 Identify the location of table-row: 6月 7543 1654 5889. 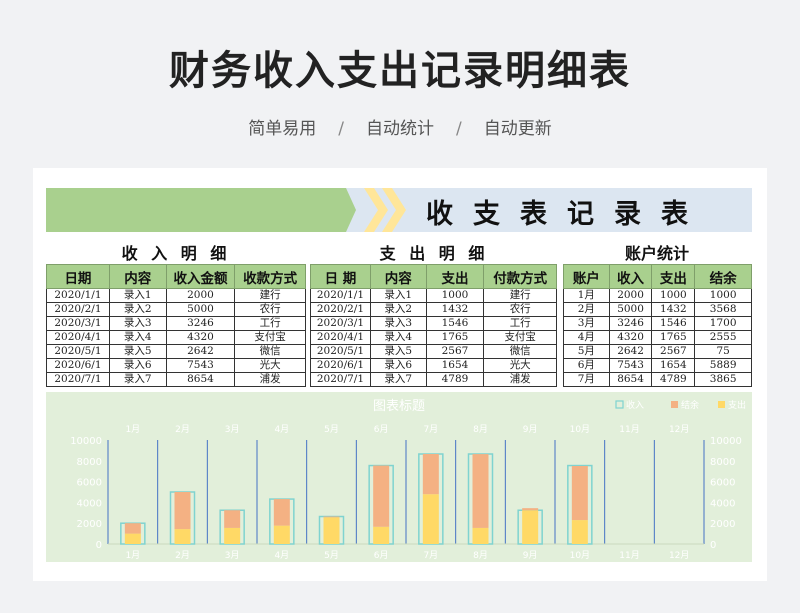
(657, 365).